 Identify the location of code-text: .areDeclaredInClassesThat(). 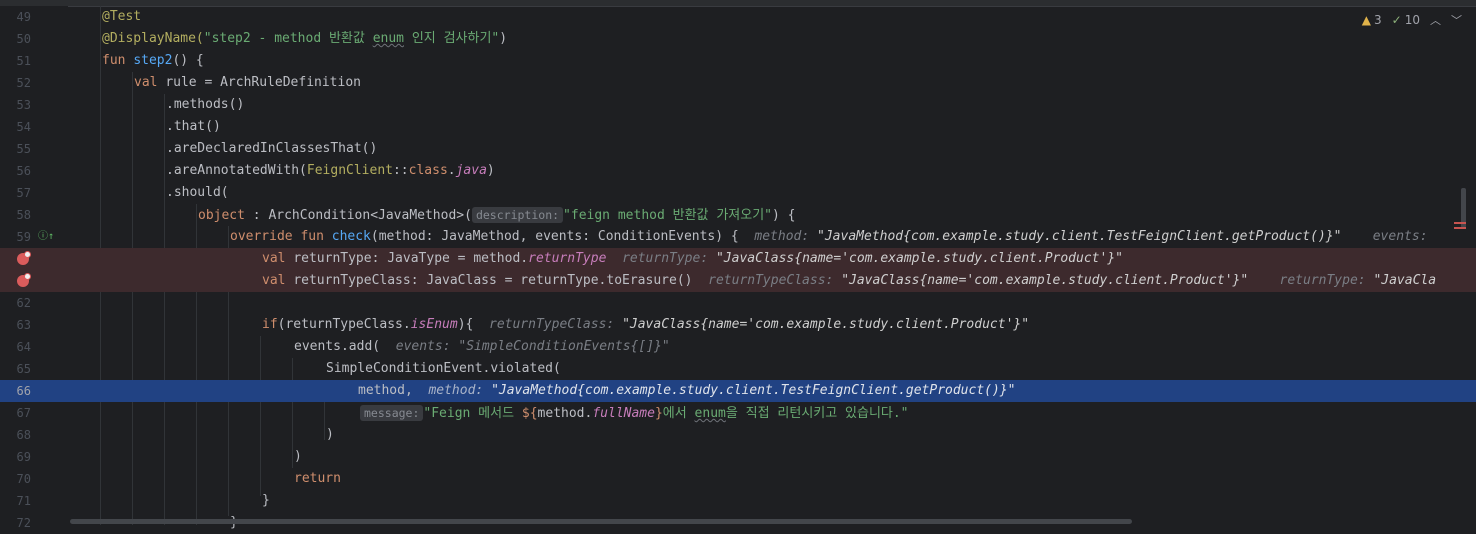
(272, 148).